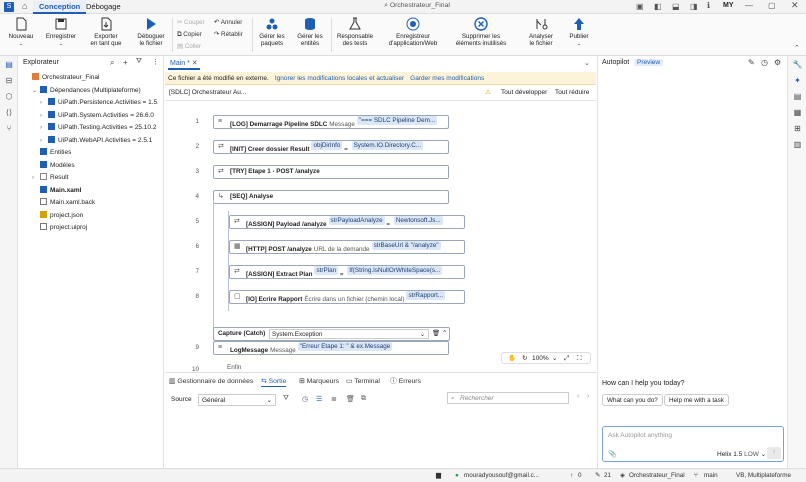  I want to click on tree-item: Modèles, so click(95, 166).